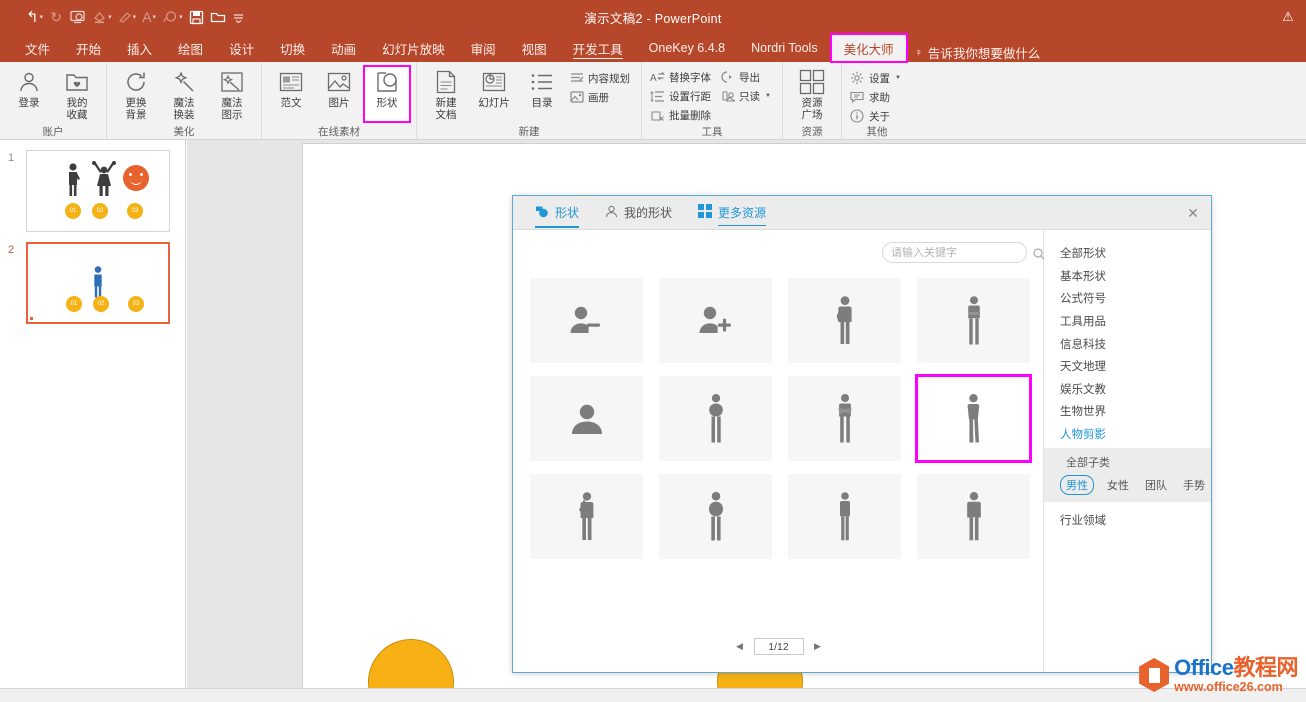  Describe the element at coordinates (1039, 253) in the screenshot. I see `search-icon` at that location.